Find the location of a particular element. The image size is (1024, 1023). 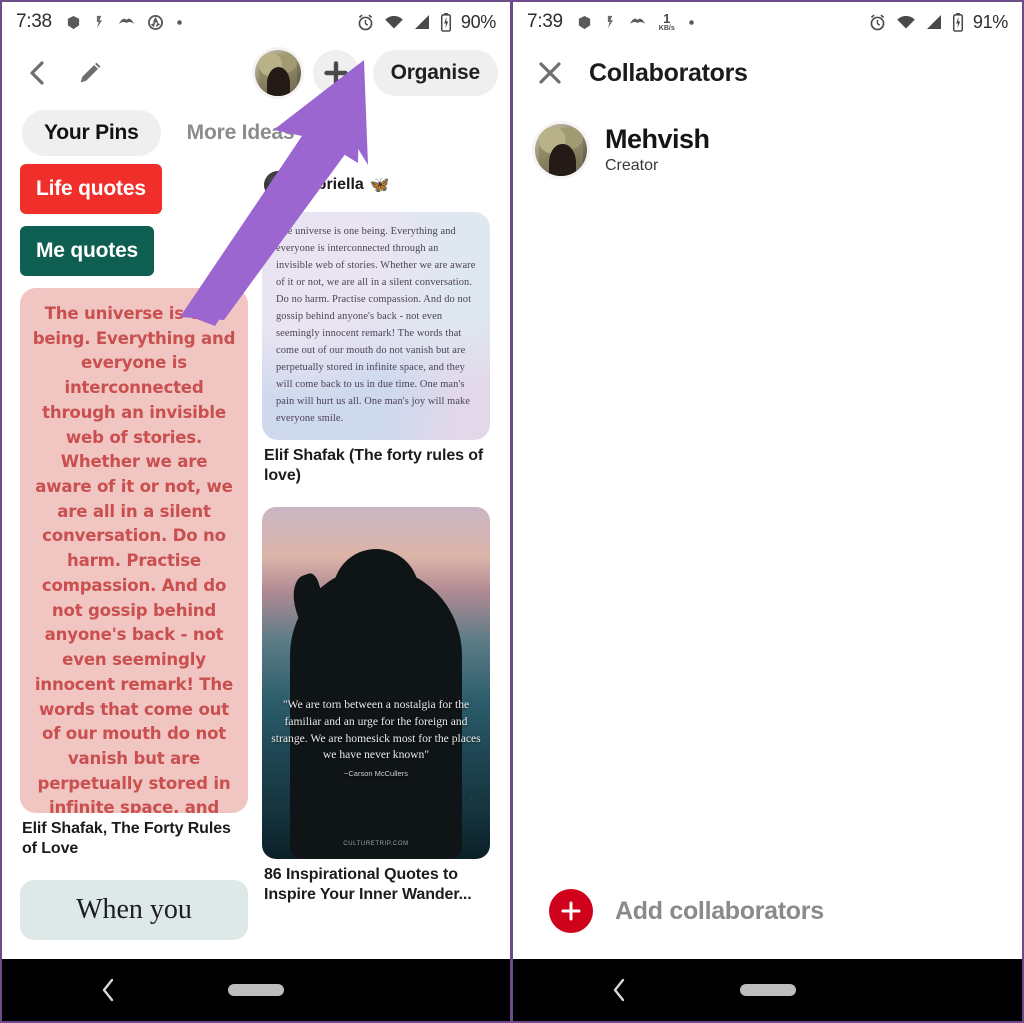

organise-button: Organise is located at coordinates (435, 73).